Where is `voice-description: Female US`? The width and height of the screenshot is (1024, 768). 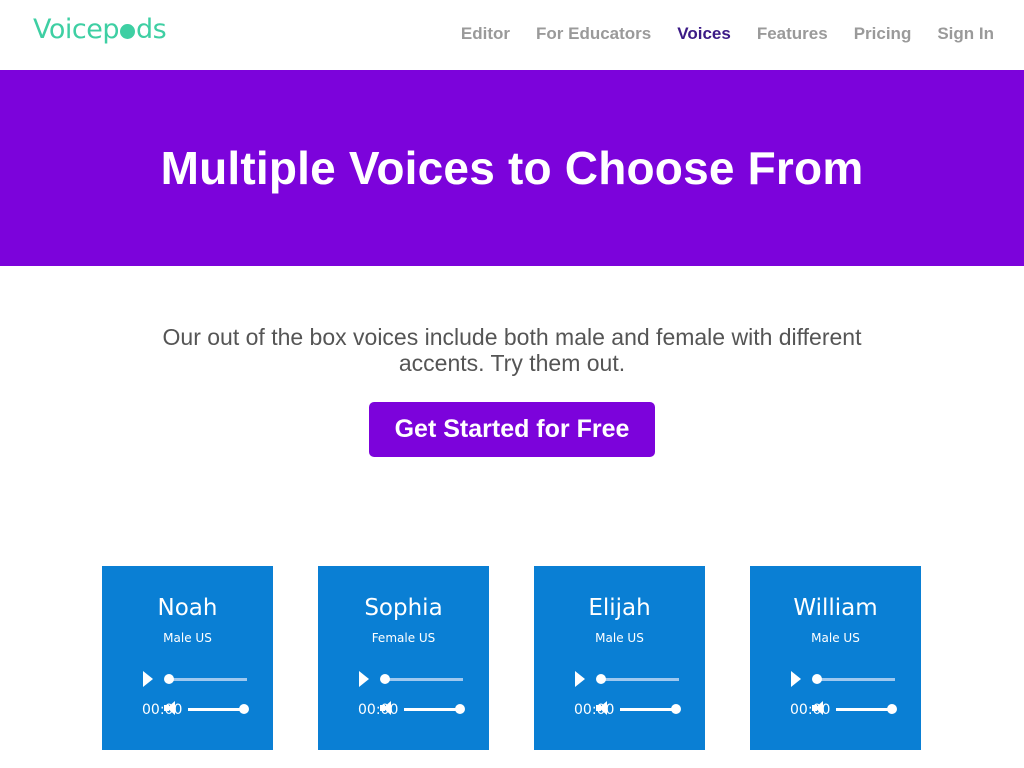 voice-description: Female US is located at coordinates (403, 638).